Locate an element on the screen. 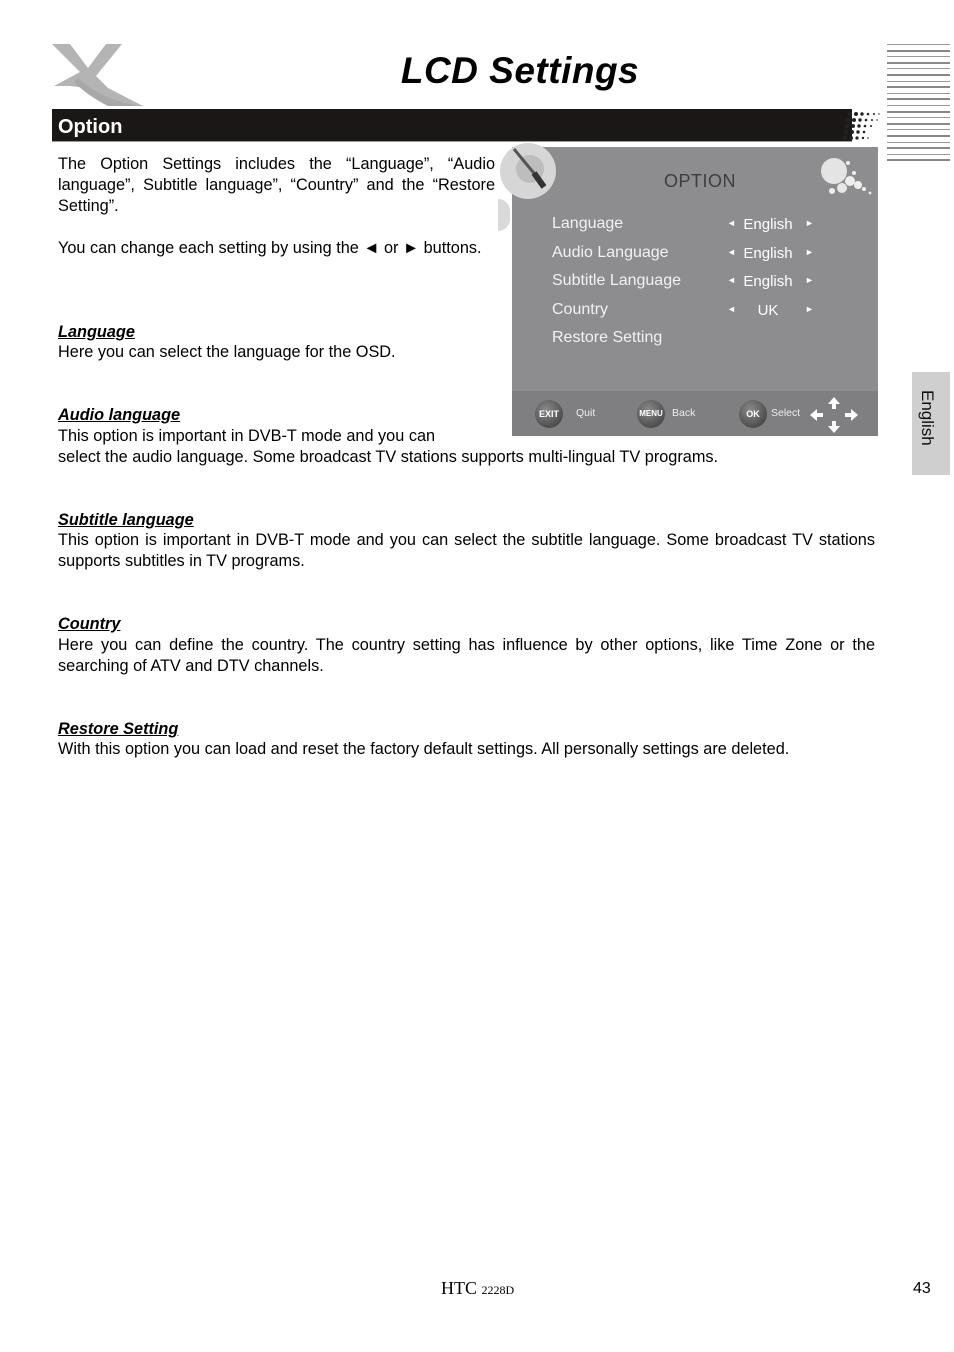 This screenshot has width=954, height=1352. footer-model-name: HTC 2228D is located at coordinates (477, 1288).